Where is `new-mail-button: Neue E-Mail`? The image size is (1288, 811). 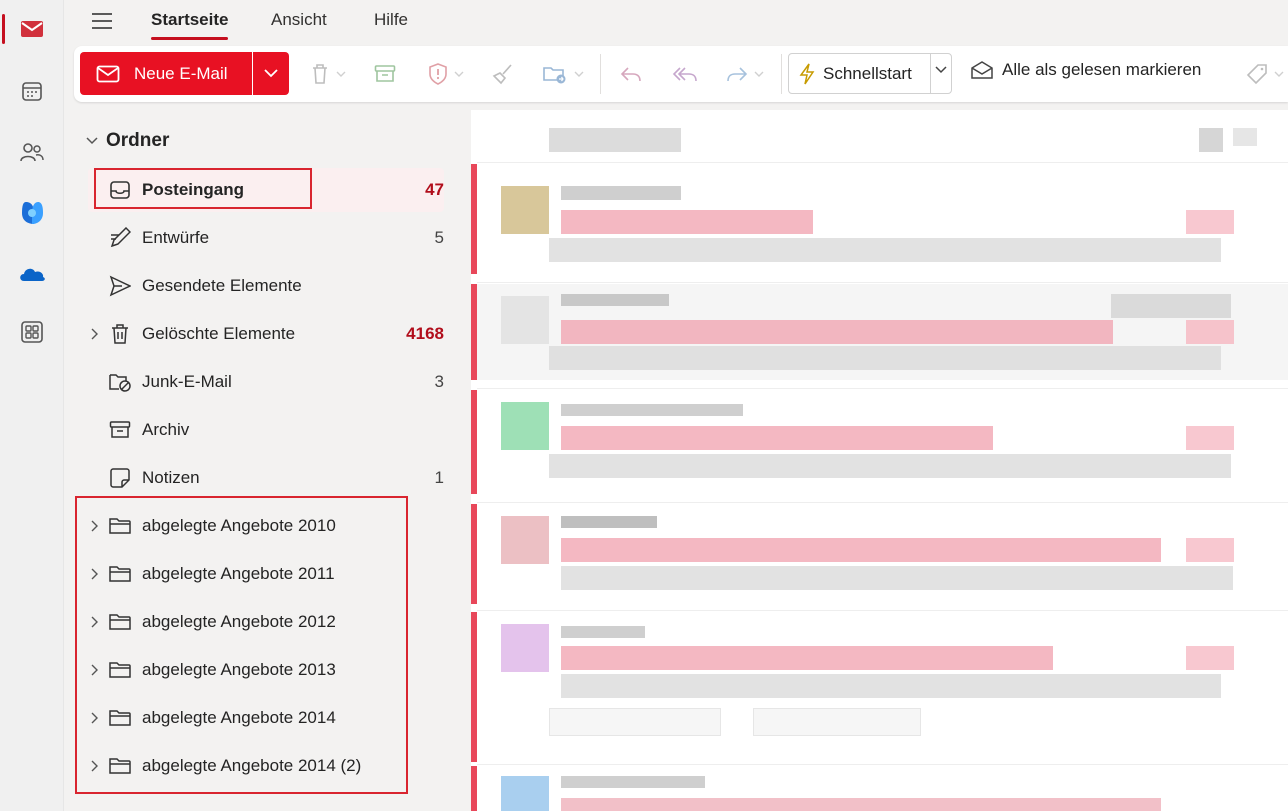 new-mail-button: Neue E-Mail is located at coordinates (166, 73).